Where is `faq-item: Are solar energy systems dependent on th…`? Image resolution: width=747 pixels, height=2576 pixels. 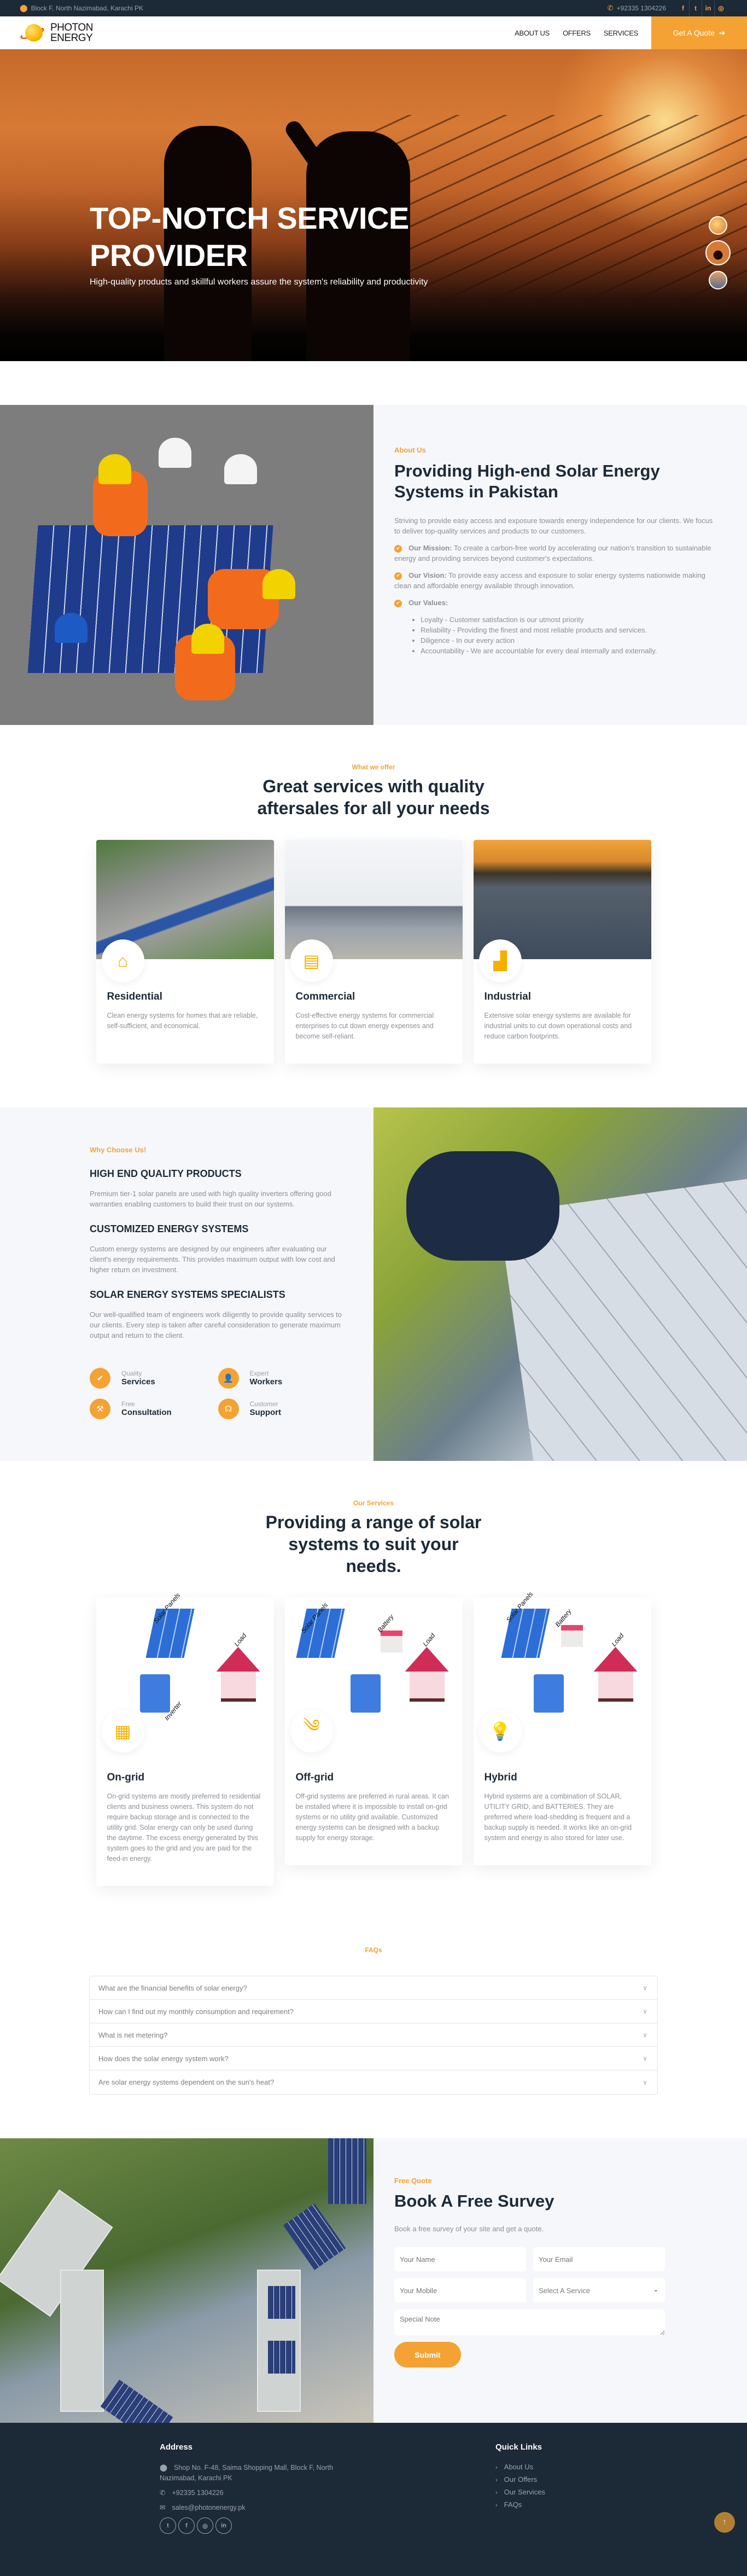 faq-item: Are solar energy systems dependent on th… is located at coordinates (373, 2082).